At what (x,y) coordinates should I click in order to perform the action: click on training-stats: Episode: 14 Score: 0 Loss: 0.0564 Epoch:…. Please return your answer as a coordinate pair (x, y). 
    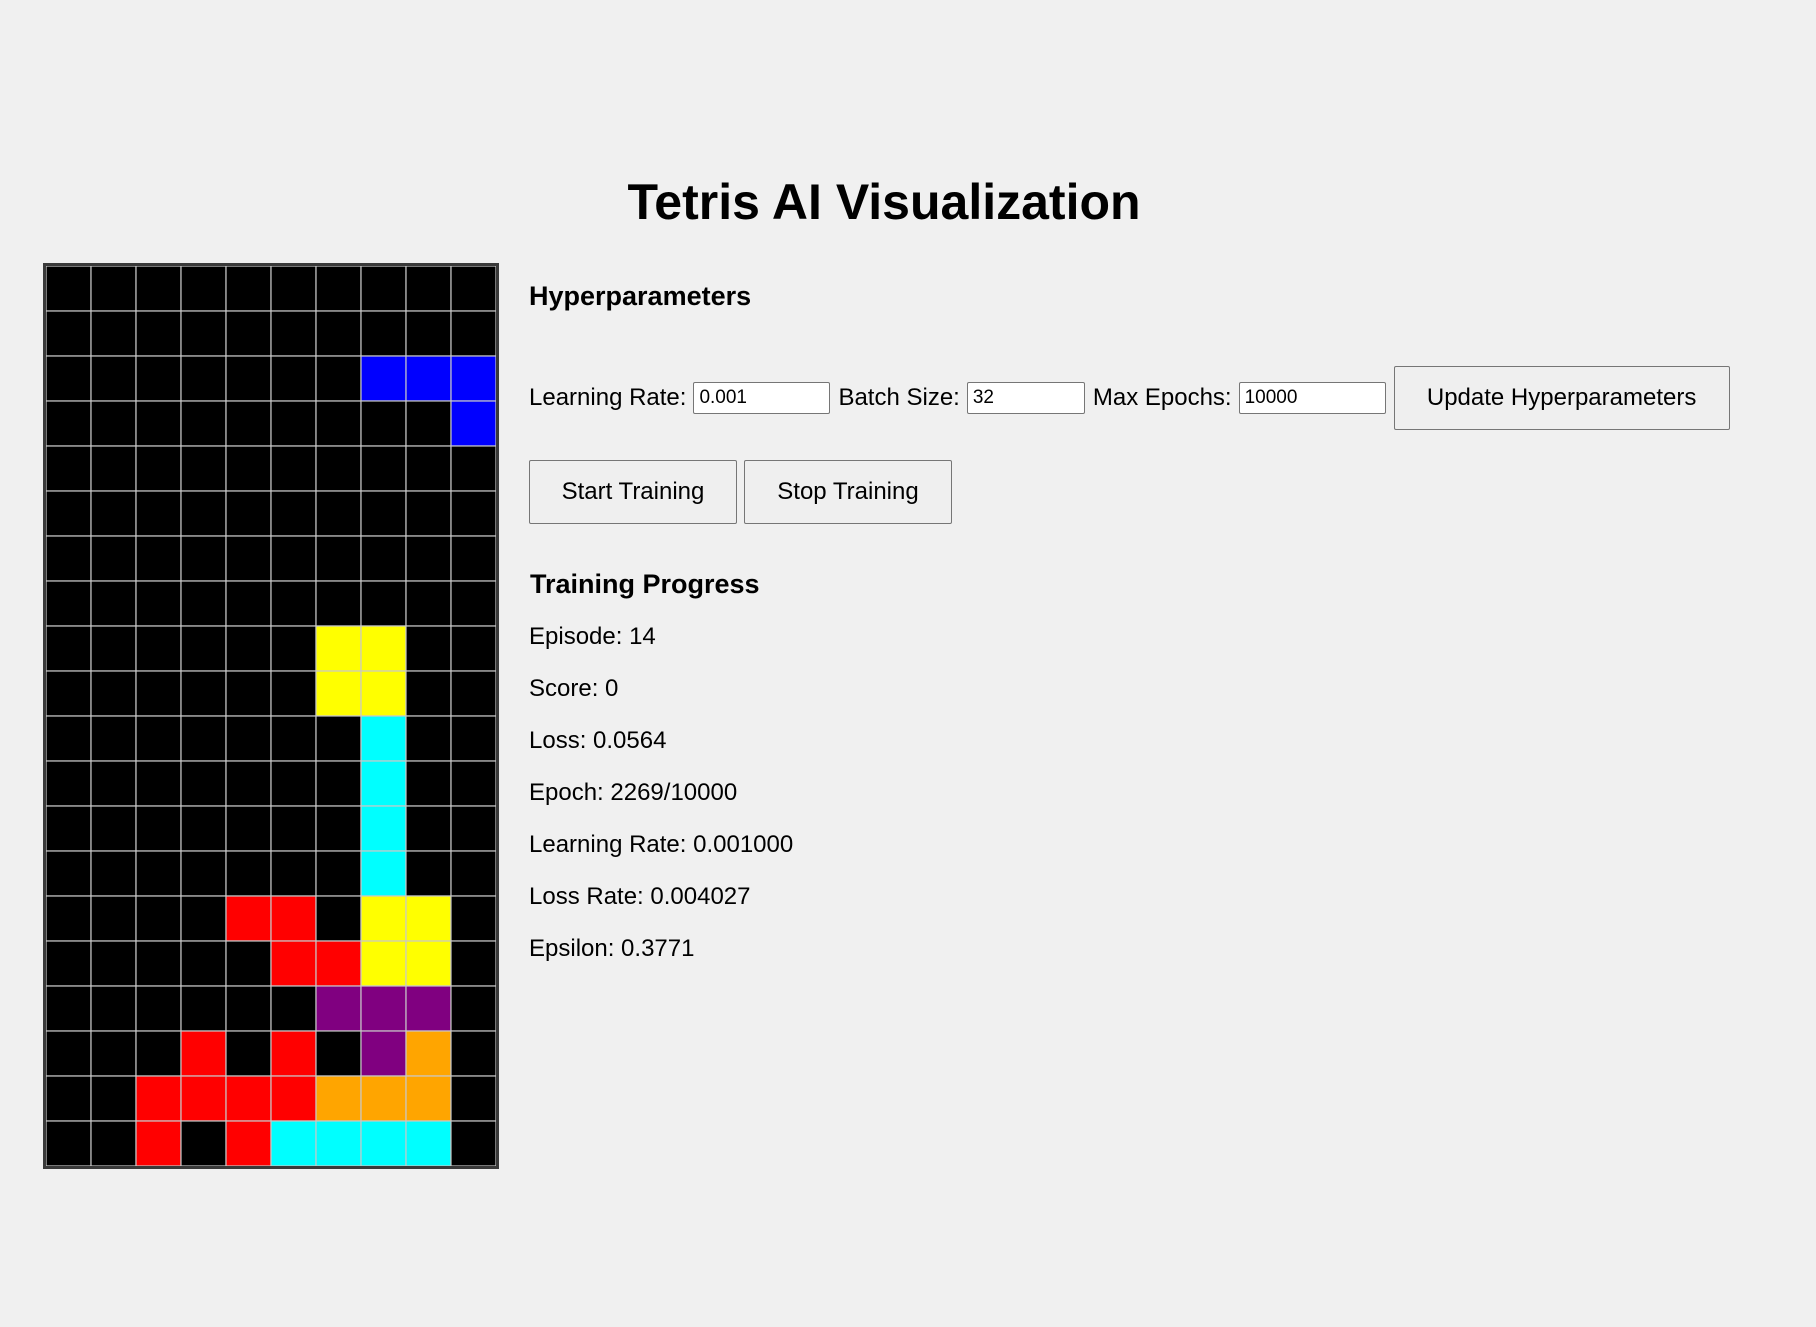
    Looking at the image, I should click on (661, 804).